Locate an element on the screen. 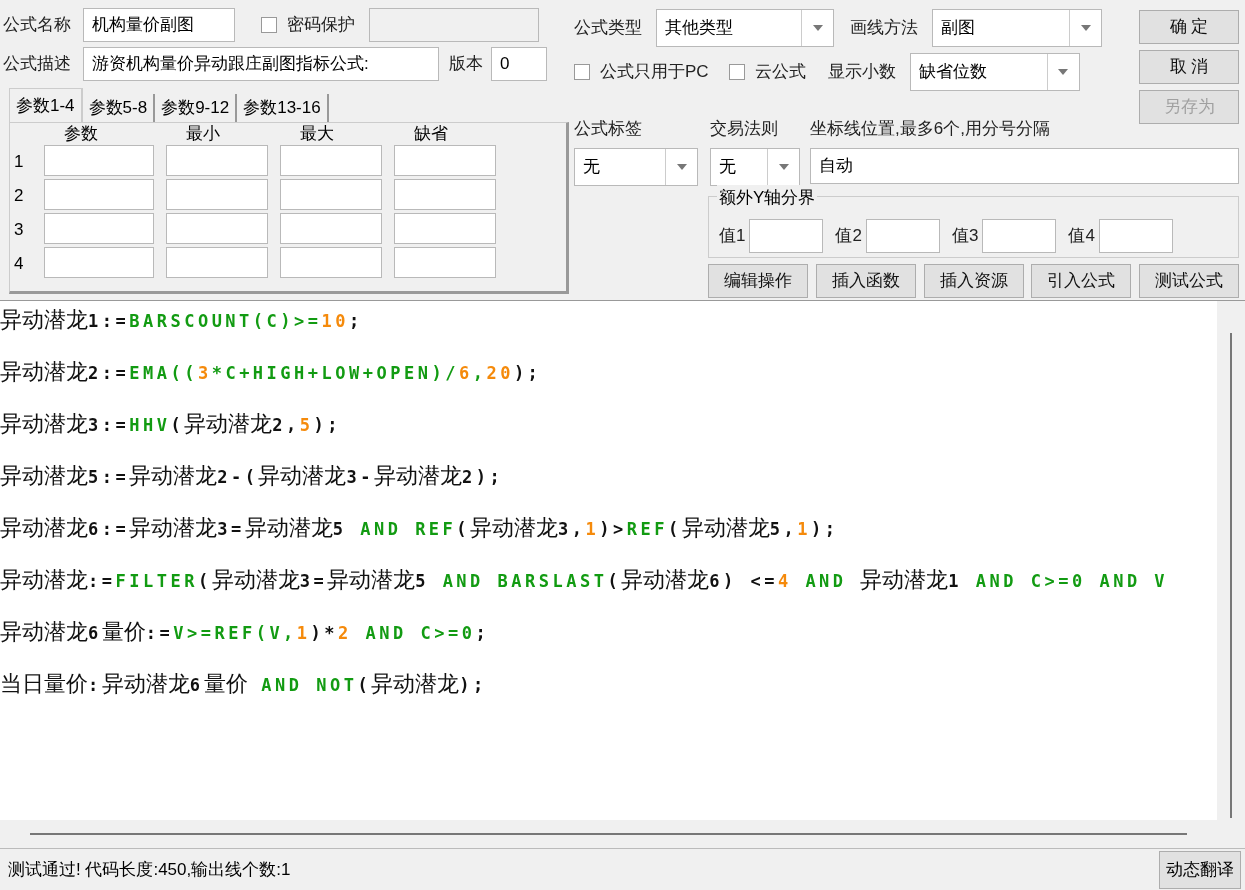 This screenshot has width=1245, height=890. code-line: 异动潜龙6:=异动潜龙3=异动潜龙5 AND REF(异动潜龙3,1)>REF(异动潜龙5,1); is located at coordinates (419, 528).